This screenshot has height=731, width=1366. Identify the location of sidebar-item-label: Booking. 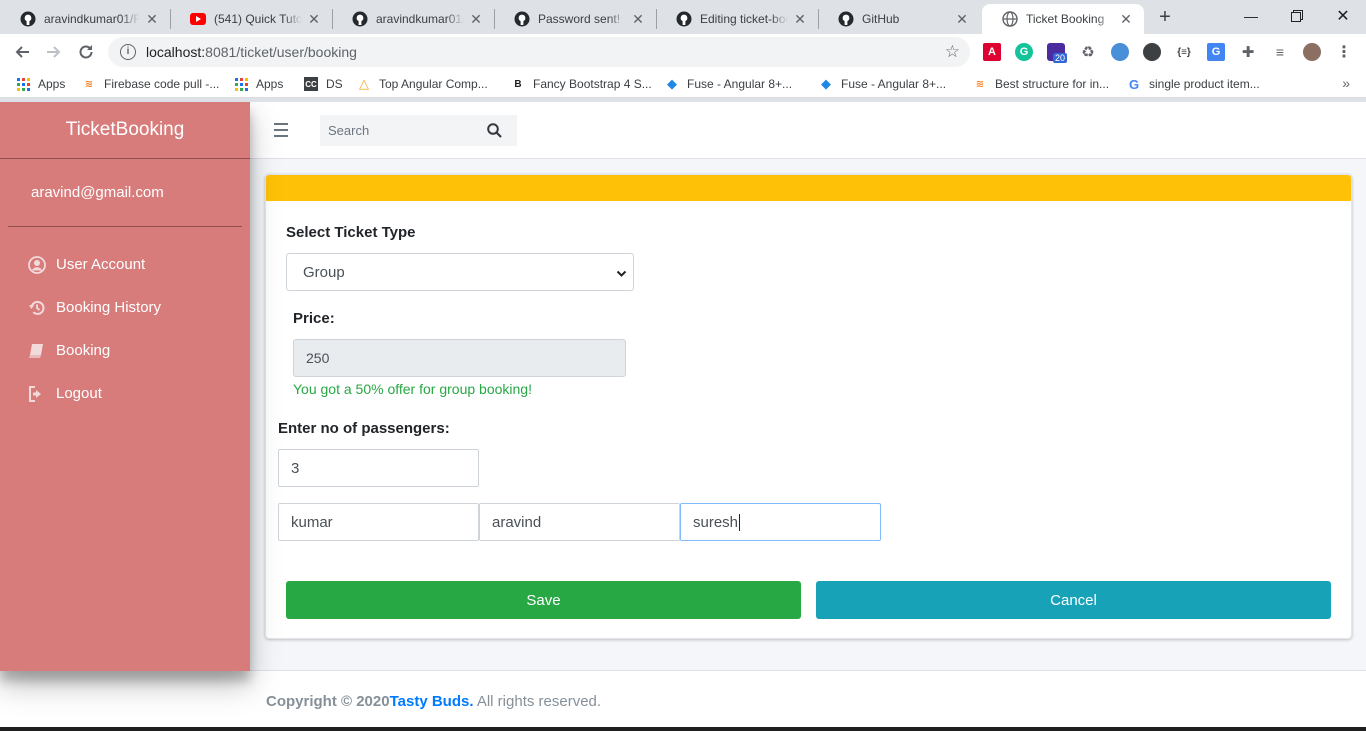
(83, 350).